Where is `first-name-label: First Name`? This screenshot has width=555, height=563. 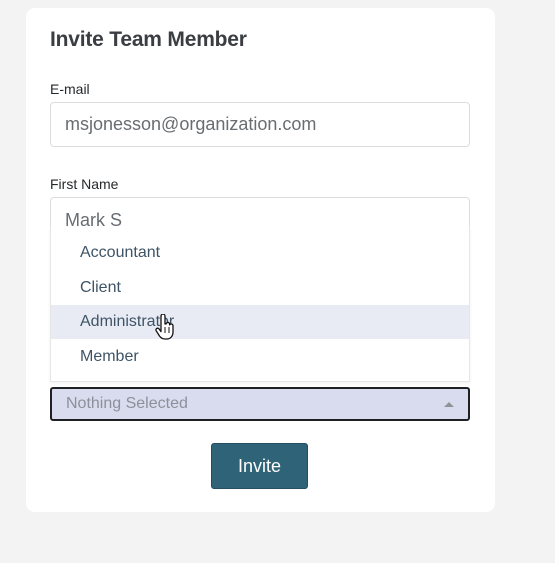
first-name-label: First Name is located at coordinates (84, 184).